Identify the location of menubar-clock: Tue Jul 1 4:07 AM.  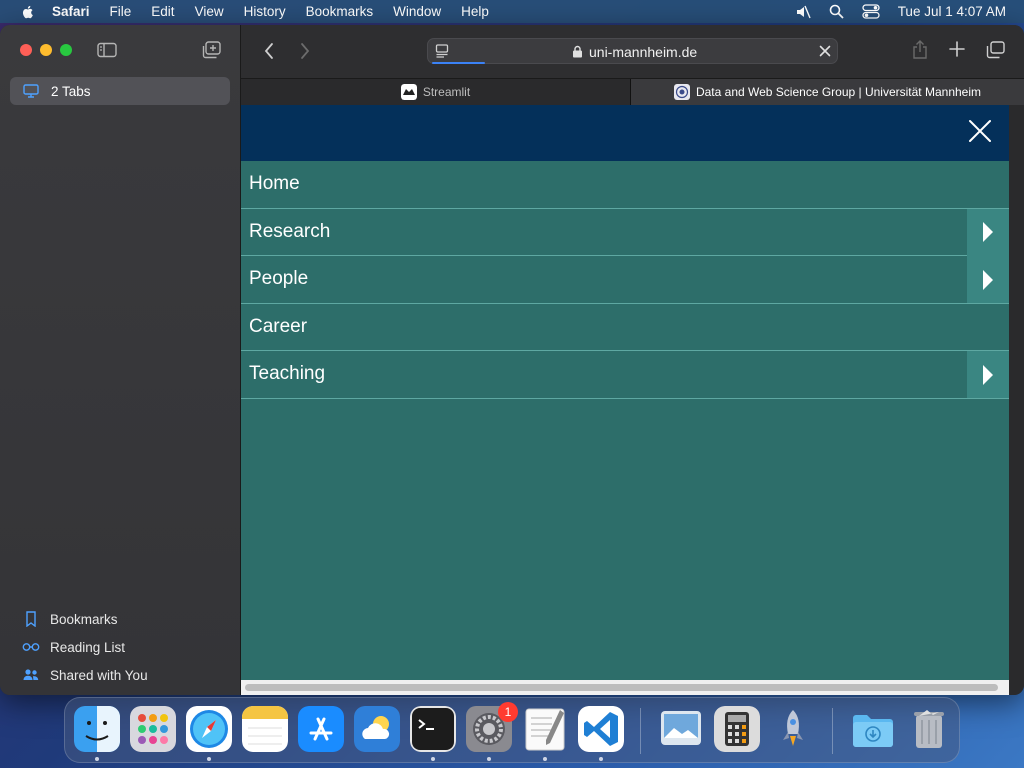
(952, 11).